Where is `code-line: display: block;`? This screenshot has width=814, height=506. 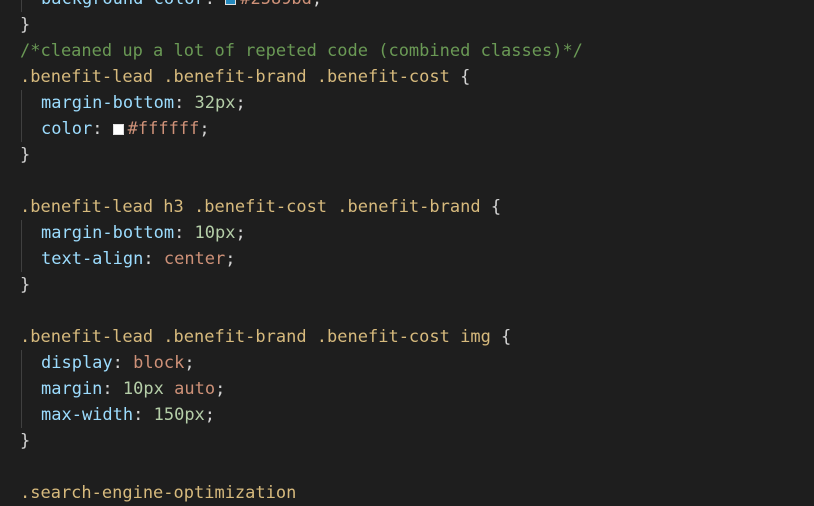 code-line: display: block; is located at coordinates (407, 363).